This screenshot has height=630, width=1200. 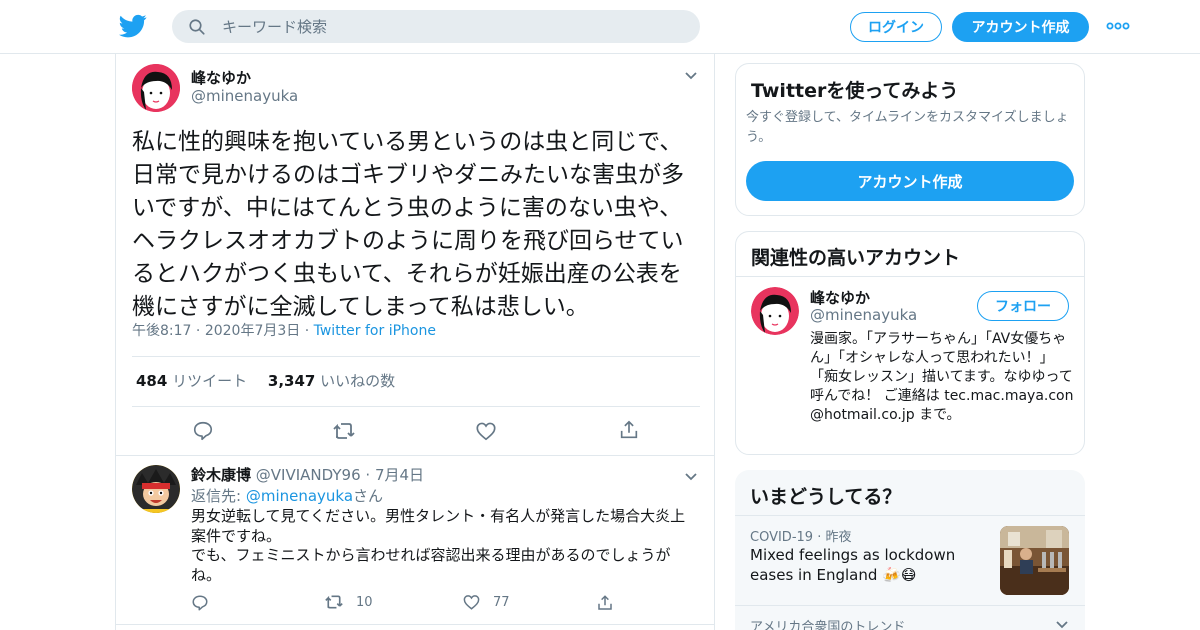 What do you see at coordinates (210, 381) in the screenshot?
I see `retweet-stat-label: リツイート` at bounding box center [210, 381].